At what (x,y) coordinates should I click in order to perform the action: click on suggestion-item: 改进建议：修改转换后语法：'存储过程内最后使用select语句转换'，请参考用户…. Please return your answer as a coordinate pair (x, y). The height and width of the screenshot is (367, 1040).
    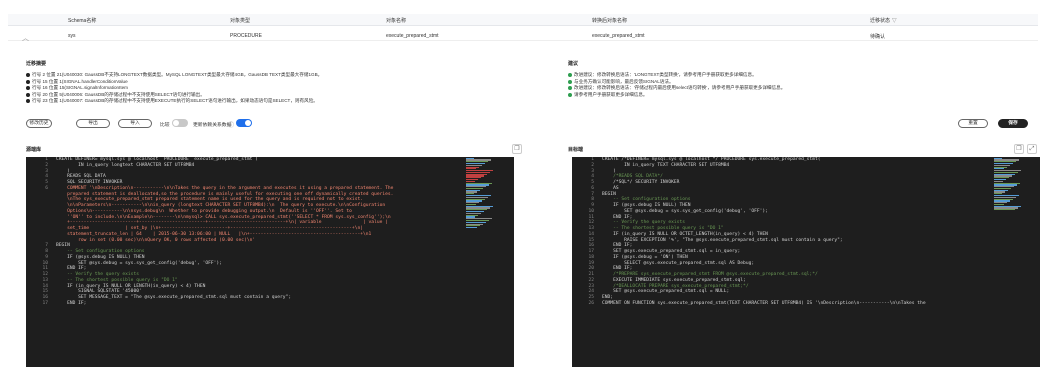
    Looking at the image, I should click on (676, 88).